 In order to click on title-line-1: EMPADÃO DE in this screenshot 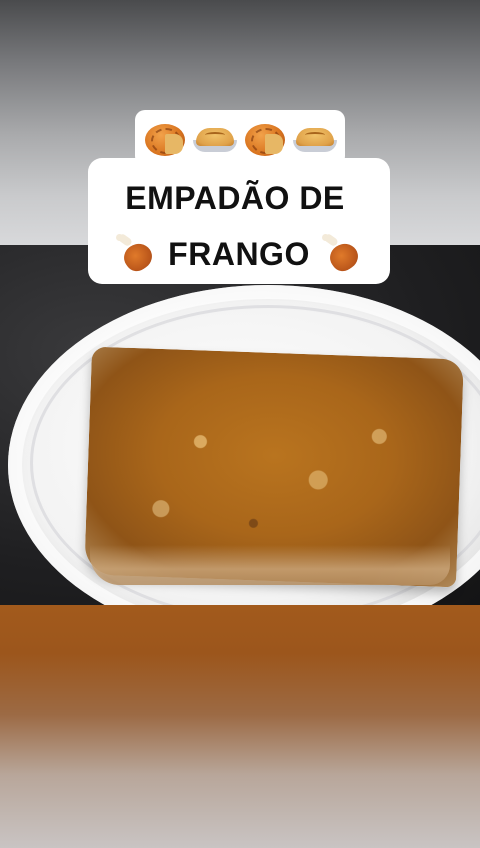, I will do `click(235, 198)`.